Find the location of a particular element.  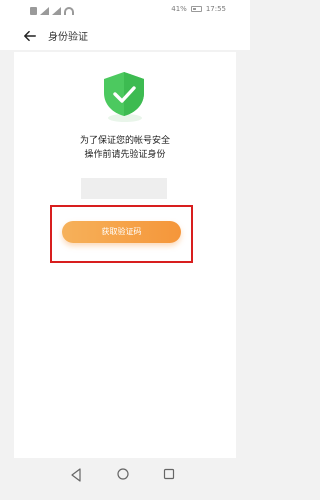

page-title: 身份验证 is located at coordinates (68, 37).